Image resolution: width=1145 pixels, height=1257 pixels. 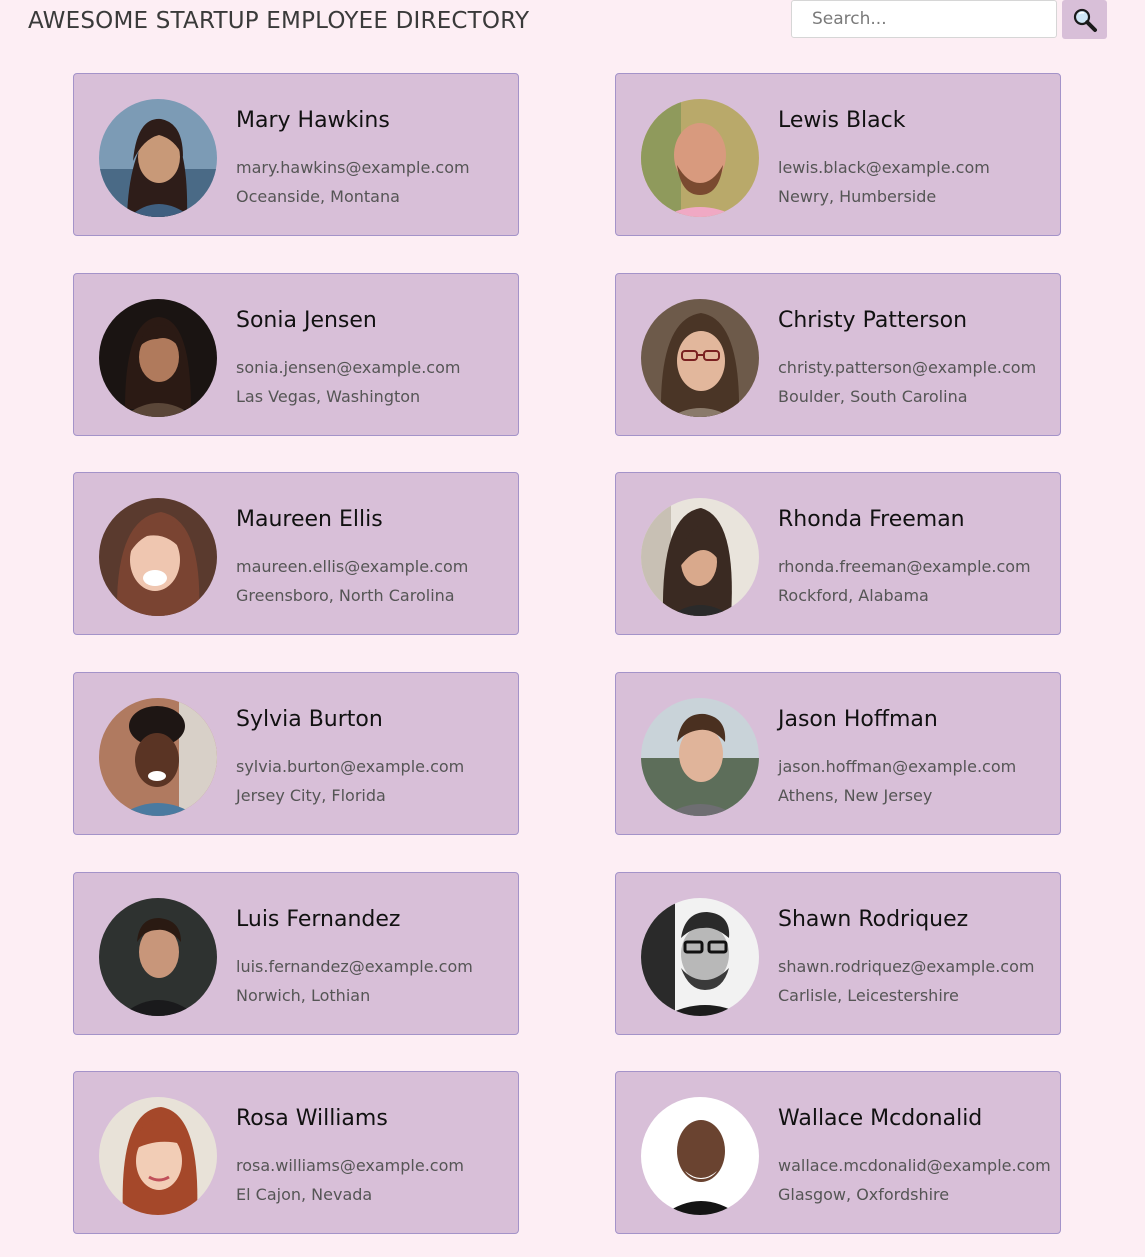 I want to click on employee-email: rhonda.freeman@example.com, so click(x=904, y=566).